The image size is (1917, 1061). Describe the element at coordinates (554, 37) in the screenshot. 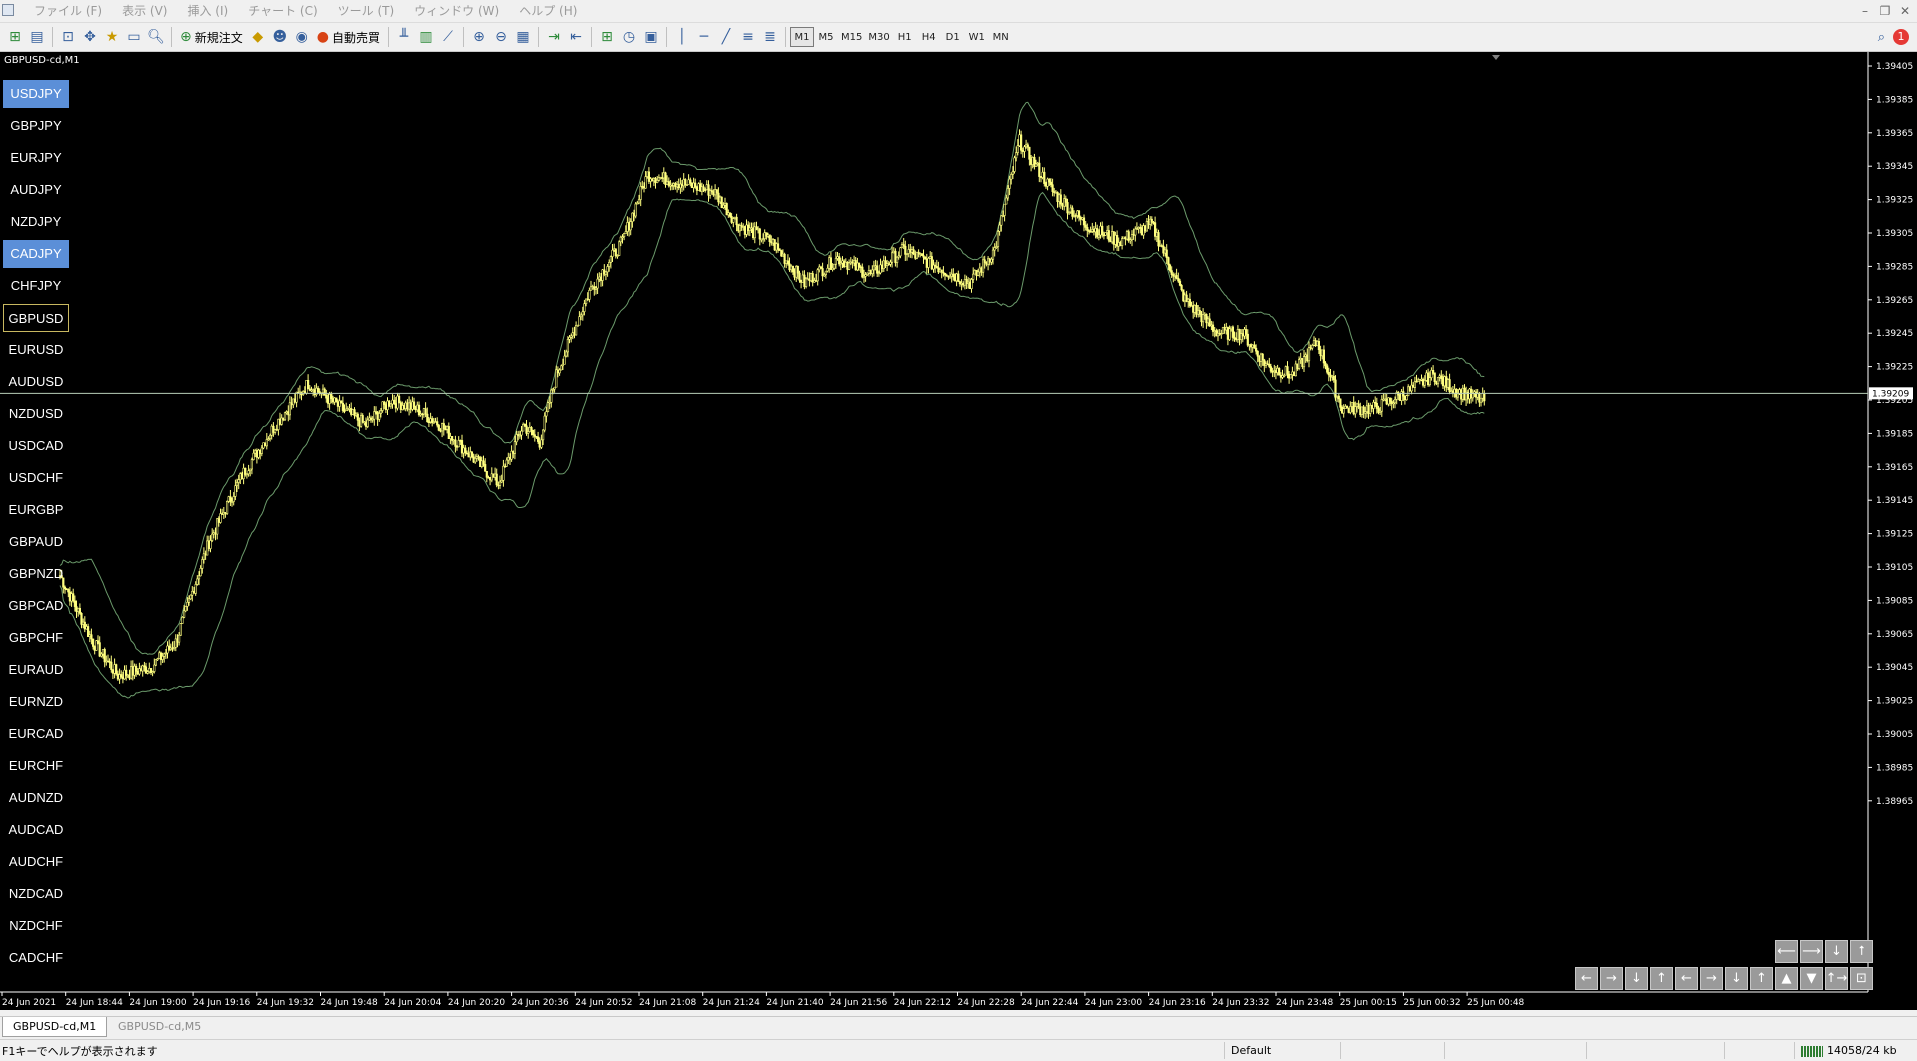

I see `autoscroll-icon: ⇥` at that location.